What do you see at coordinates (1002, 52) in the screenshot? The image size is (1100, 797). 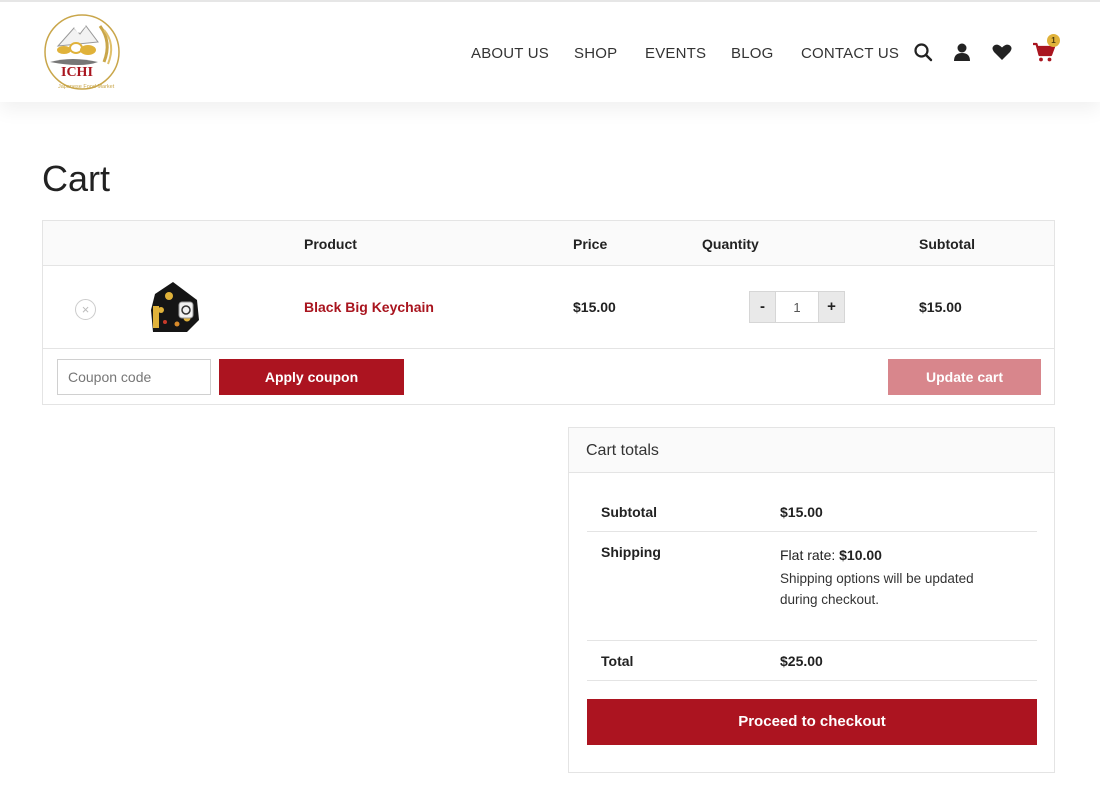 I see `wishlist-icon` at bounding box center [1002, 52].